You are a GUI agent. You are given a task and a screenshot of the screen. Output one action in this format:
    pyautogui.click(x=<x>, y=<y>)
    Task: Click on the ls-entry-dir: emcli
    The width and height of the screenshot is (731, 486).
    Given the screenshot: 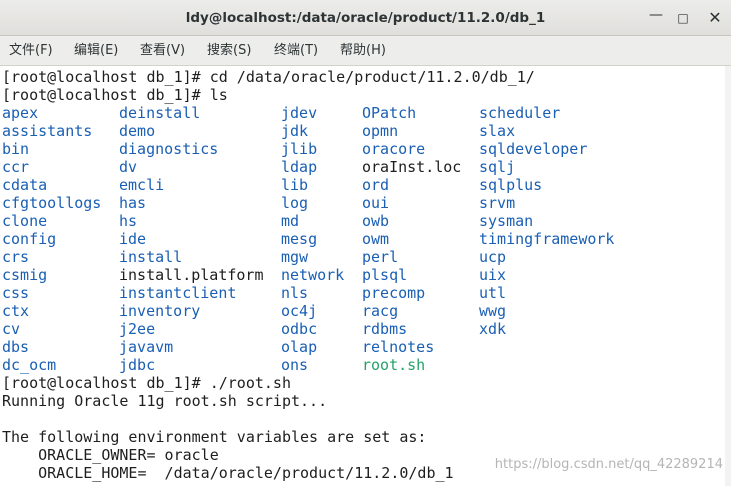 What is the action you would take?
    pyautogui.click(x=142, y=185)
    